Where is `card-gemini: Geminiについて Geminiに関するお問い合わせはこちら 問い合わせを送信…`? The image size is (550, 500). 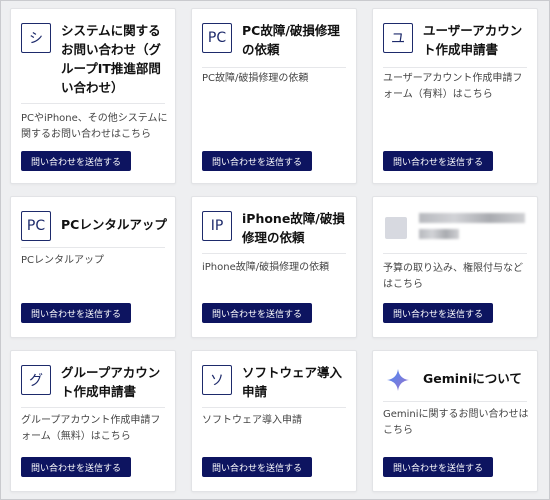
card-gemini: Geminiについて Geminiに関するお問い合わせはこちら 問い合わせを送信… is located at coordinates (455, 421).